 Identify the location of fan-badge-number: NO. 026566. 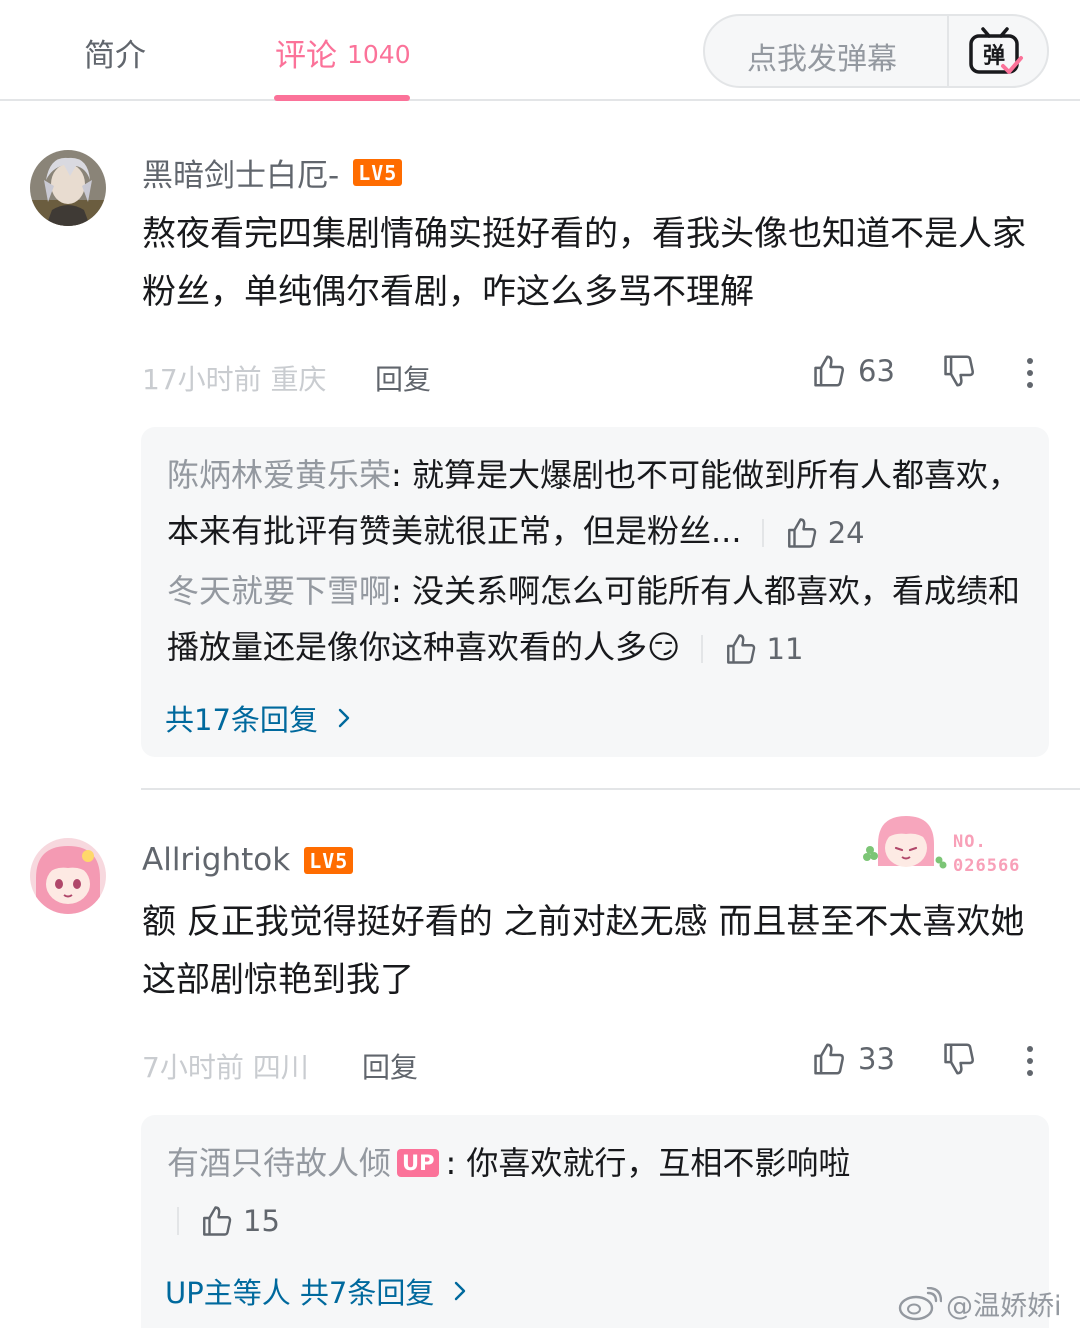
(987, 854).